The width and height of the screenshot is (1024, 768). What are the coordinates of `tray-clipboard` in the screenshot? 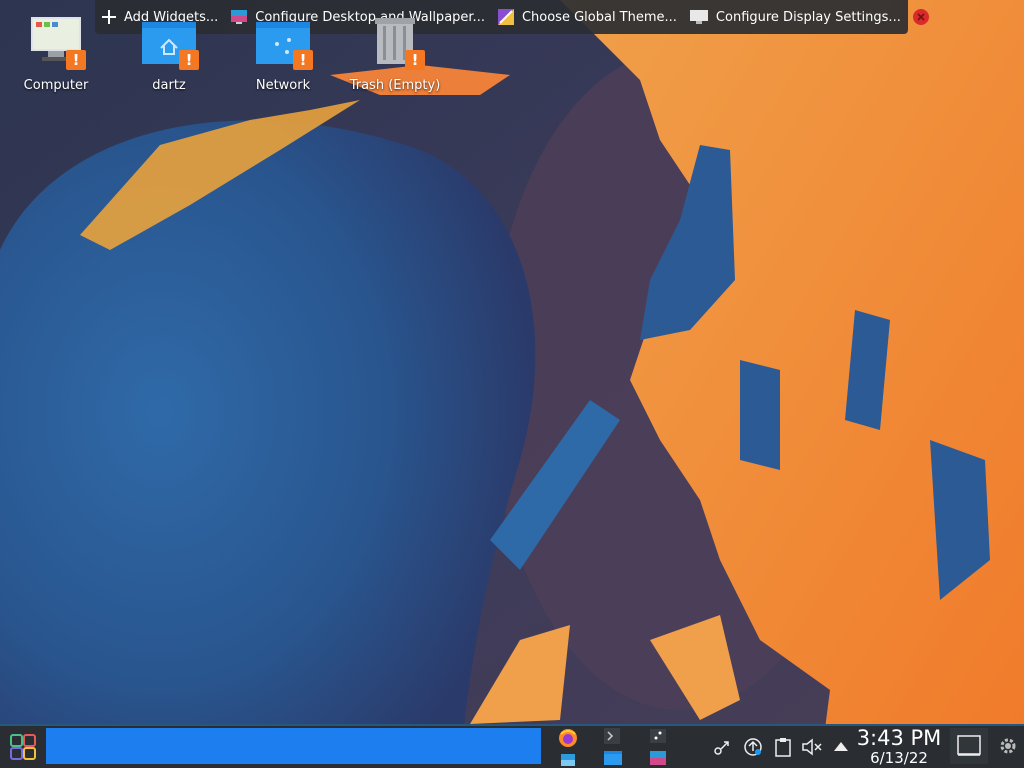 It's located at (783, 747).